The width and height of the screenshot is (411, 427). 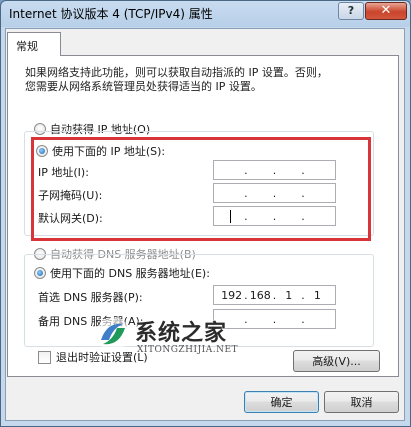 What do you see at coordinates (130, 273) in the screenshot?
I see `radio-manual-dns-label: 使用下面的 DNS 服务器地址(E):` at bounding box center [130, 273].